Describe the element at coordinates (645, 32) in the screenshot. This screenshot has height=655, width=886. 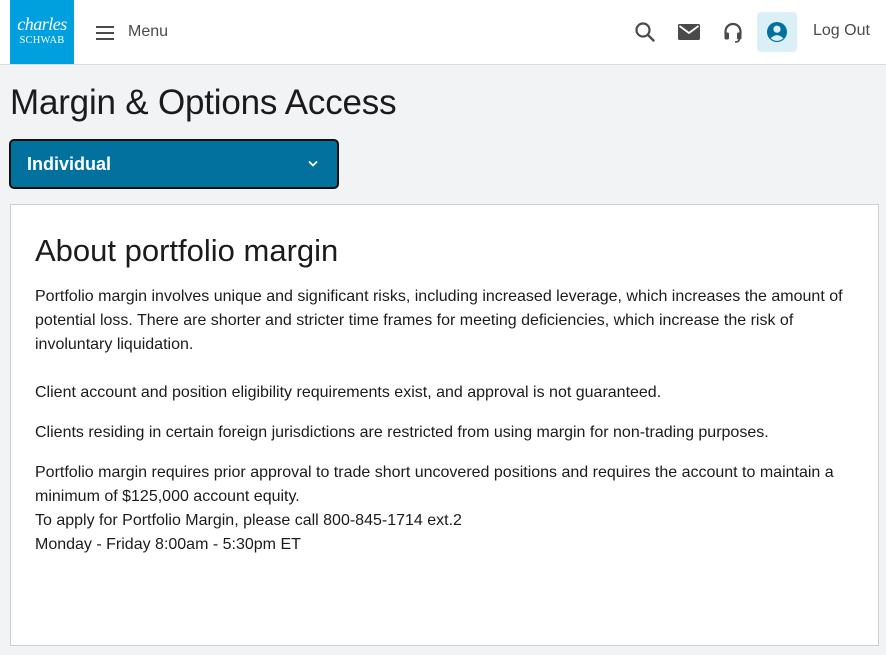
I see `search-icon` at that location.